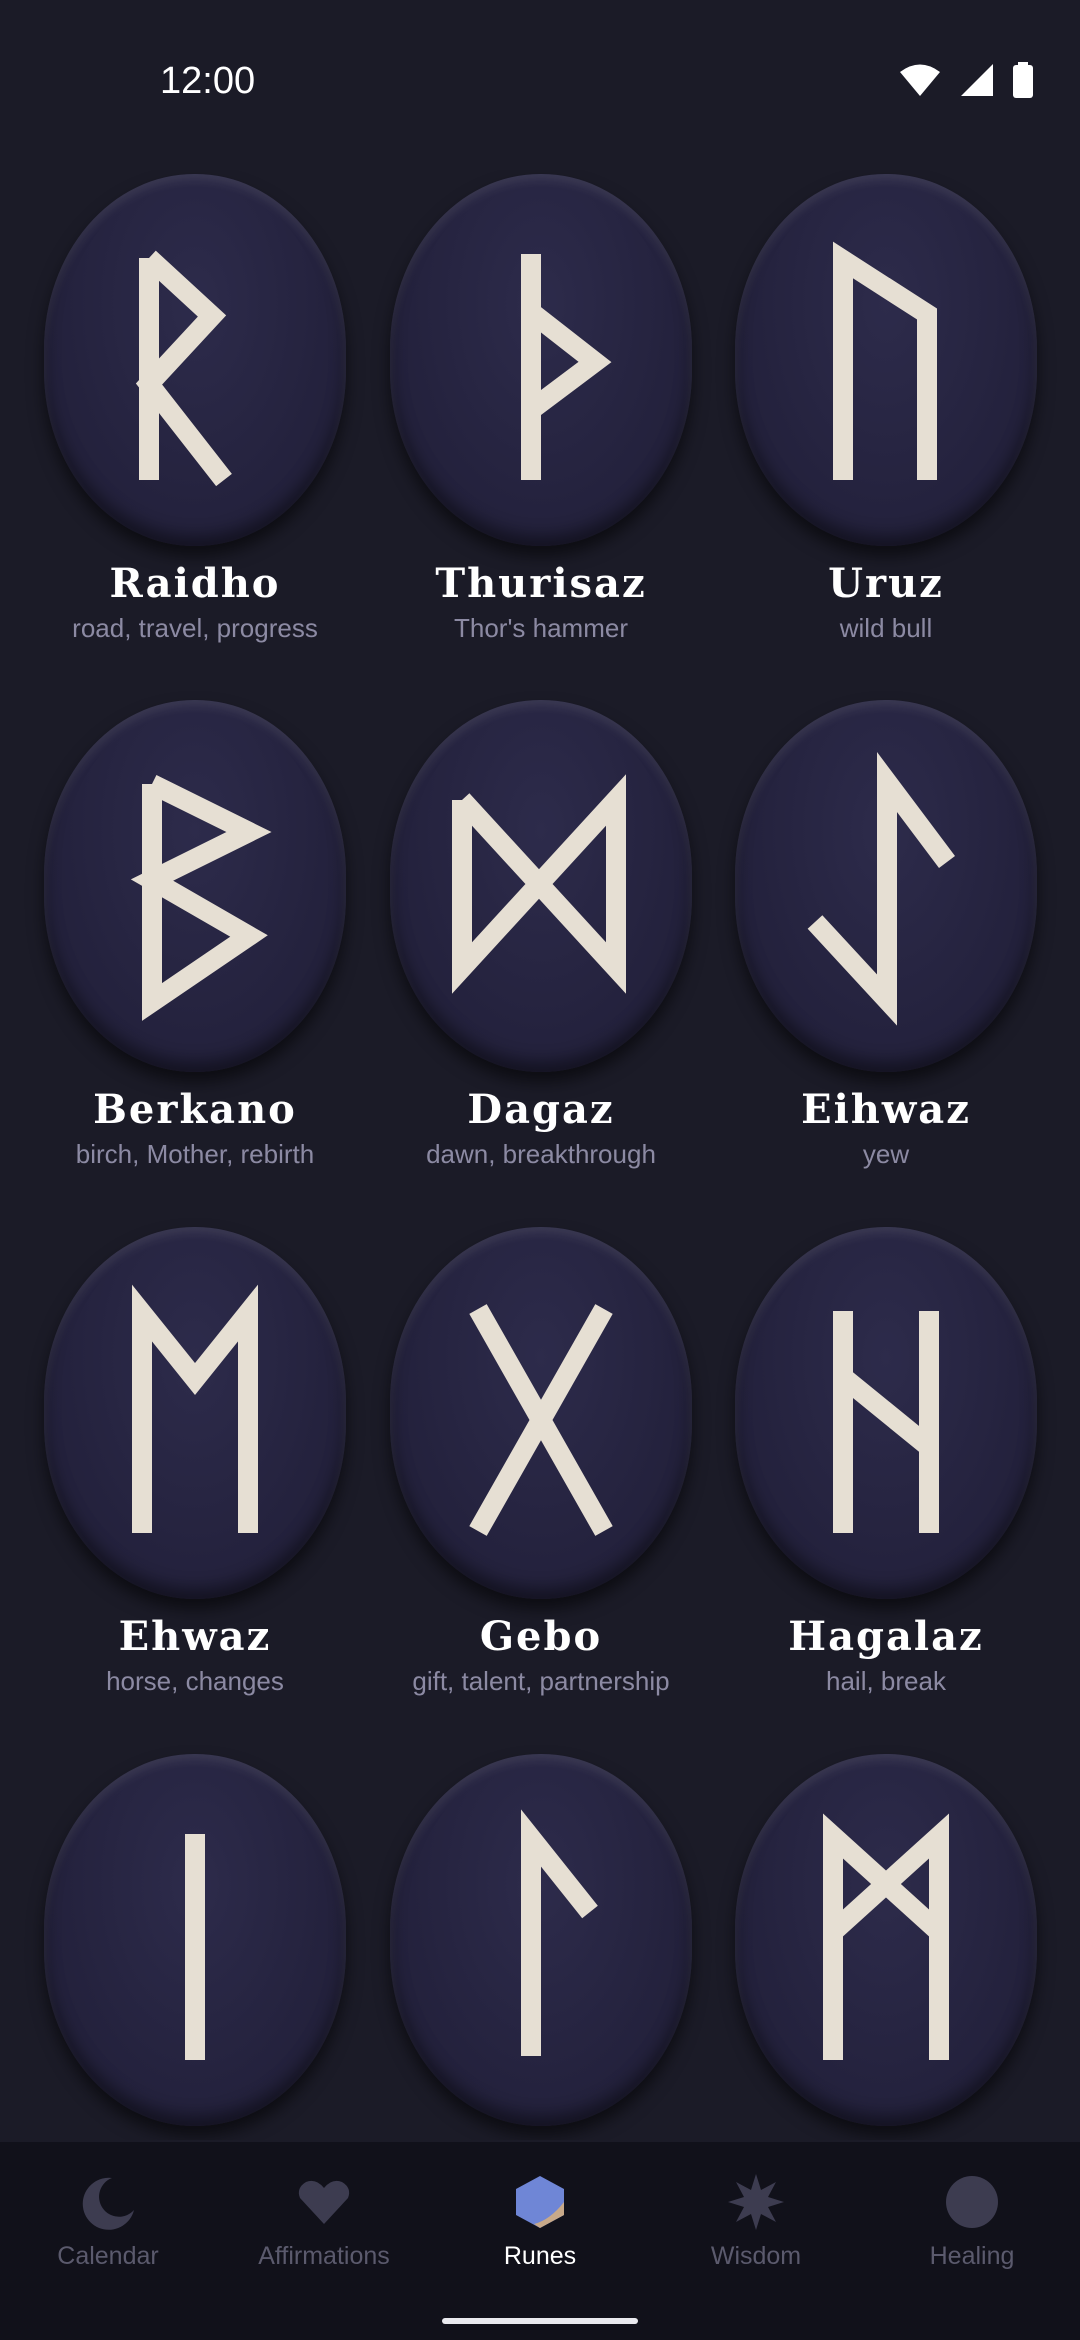 The image size is (1080, 2340). Describe the element at coordinates (195, 1947) in the screenshot. I see `isa-rune-icon` at that location.